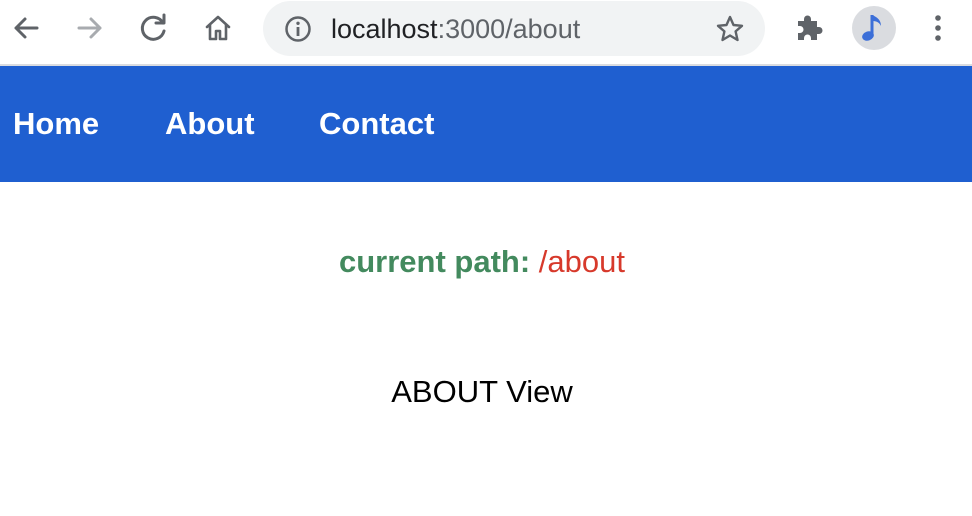  Describe the element at coordinates (298, 29) in the screenshot. I see `info-icon` at that location.